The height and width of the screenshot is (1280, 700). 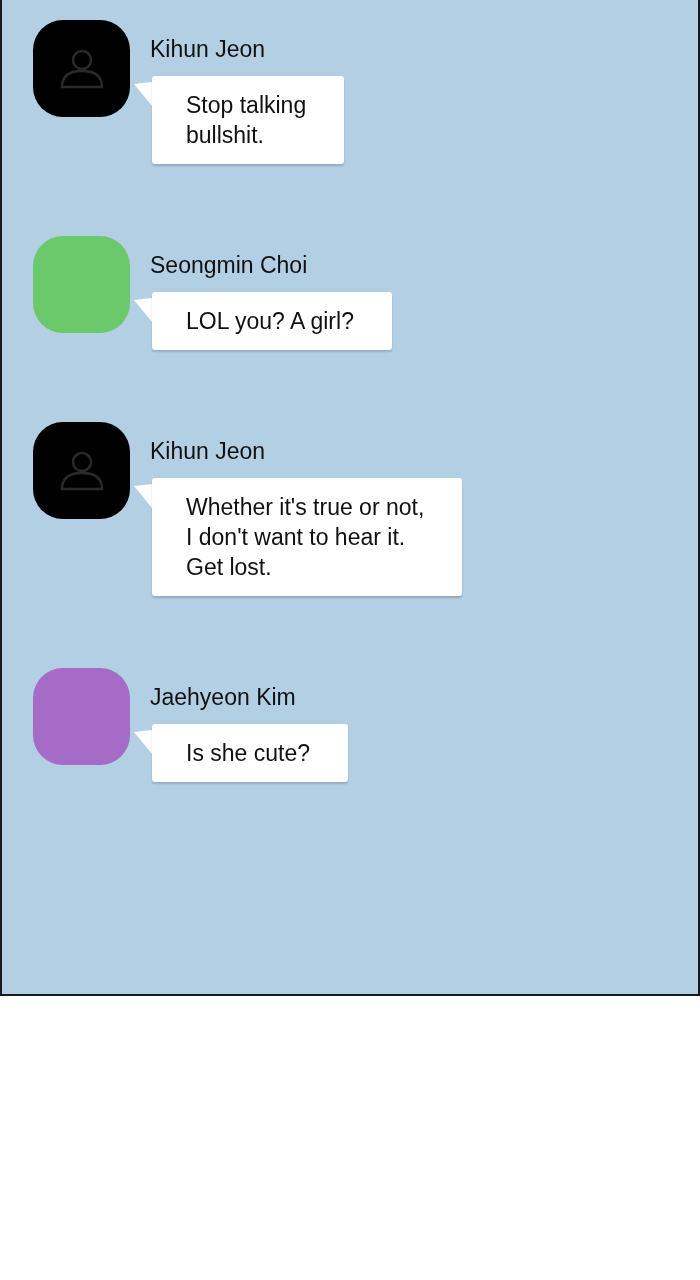 What do you see at coordinates (248, 120) in the screenshot?
I see `message-bubble: Stop talking bullshit.` at bounding box center [248, 120].